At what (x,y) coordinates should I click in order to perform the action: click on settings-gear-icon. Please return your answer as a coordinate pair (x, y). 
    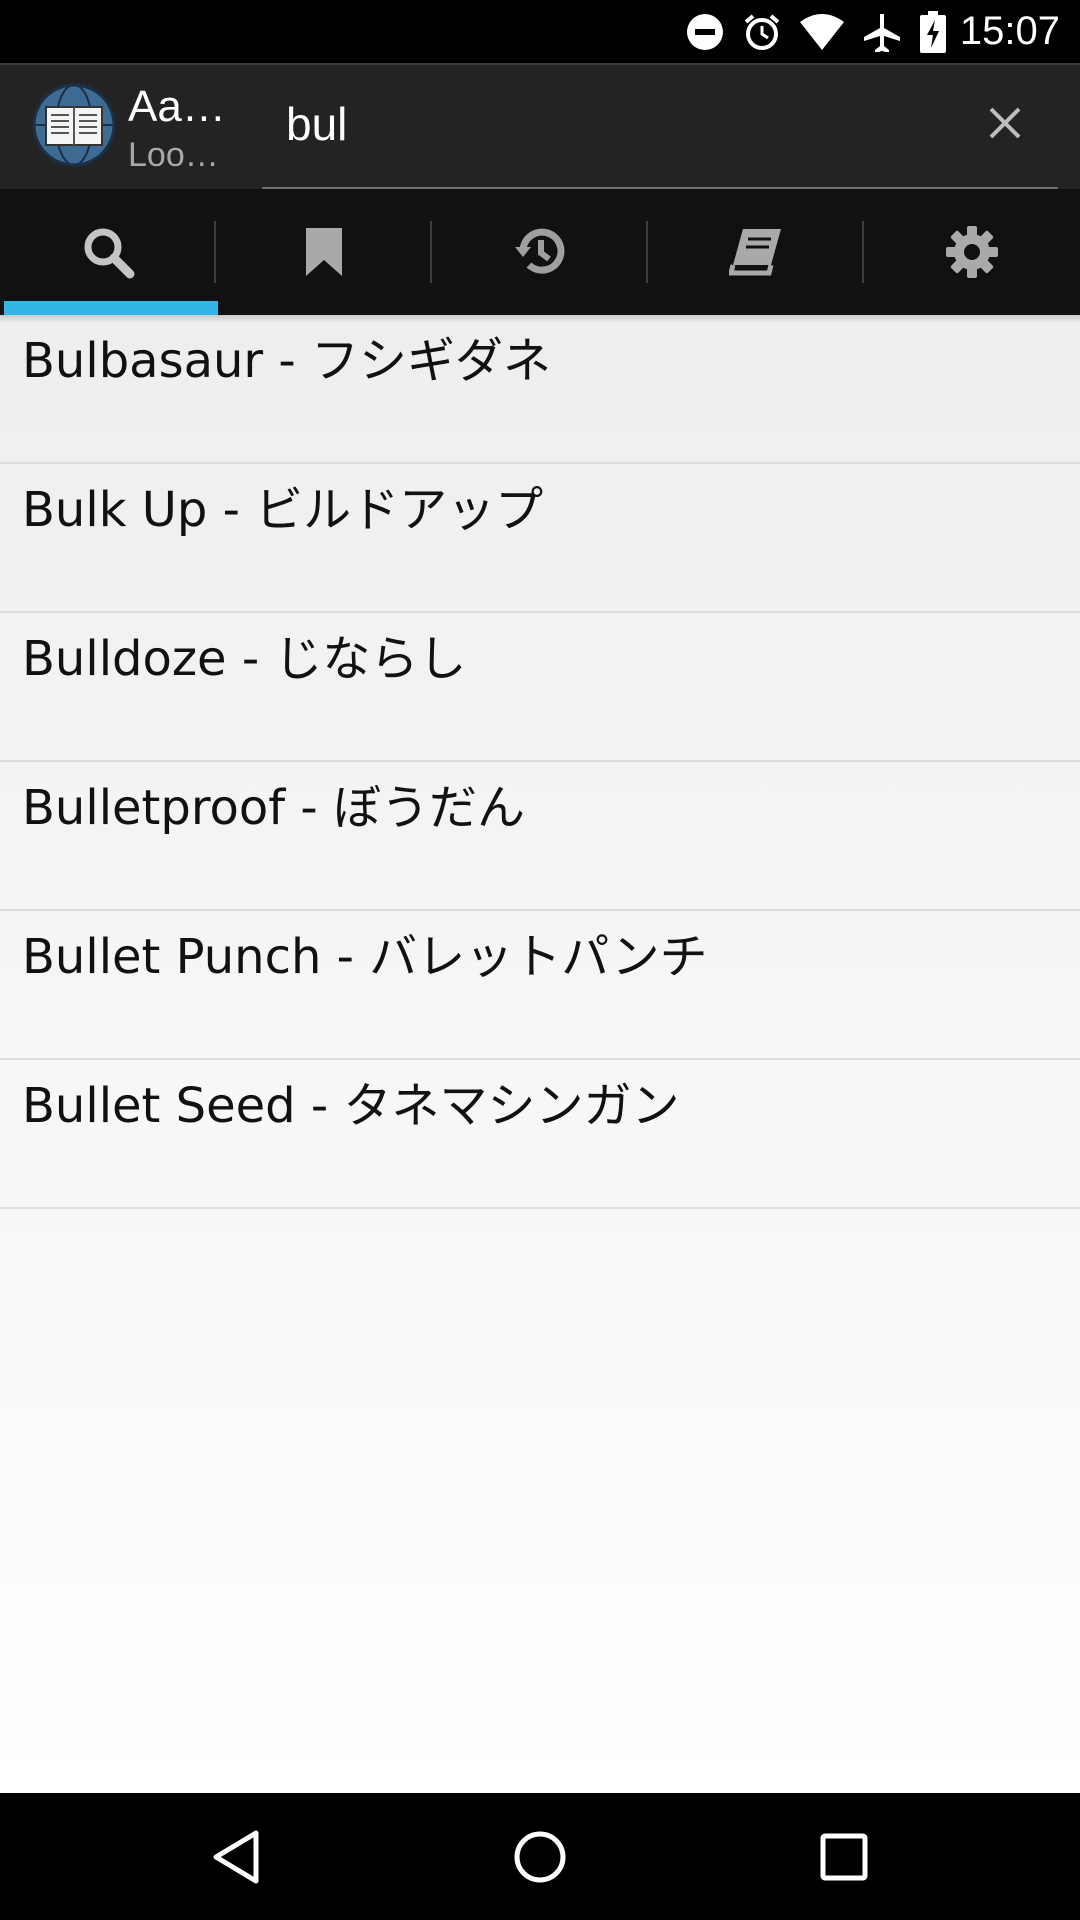
    Looking at the image, I should click on (972, 252).